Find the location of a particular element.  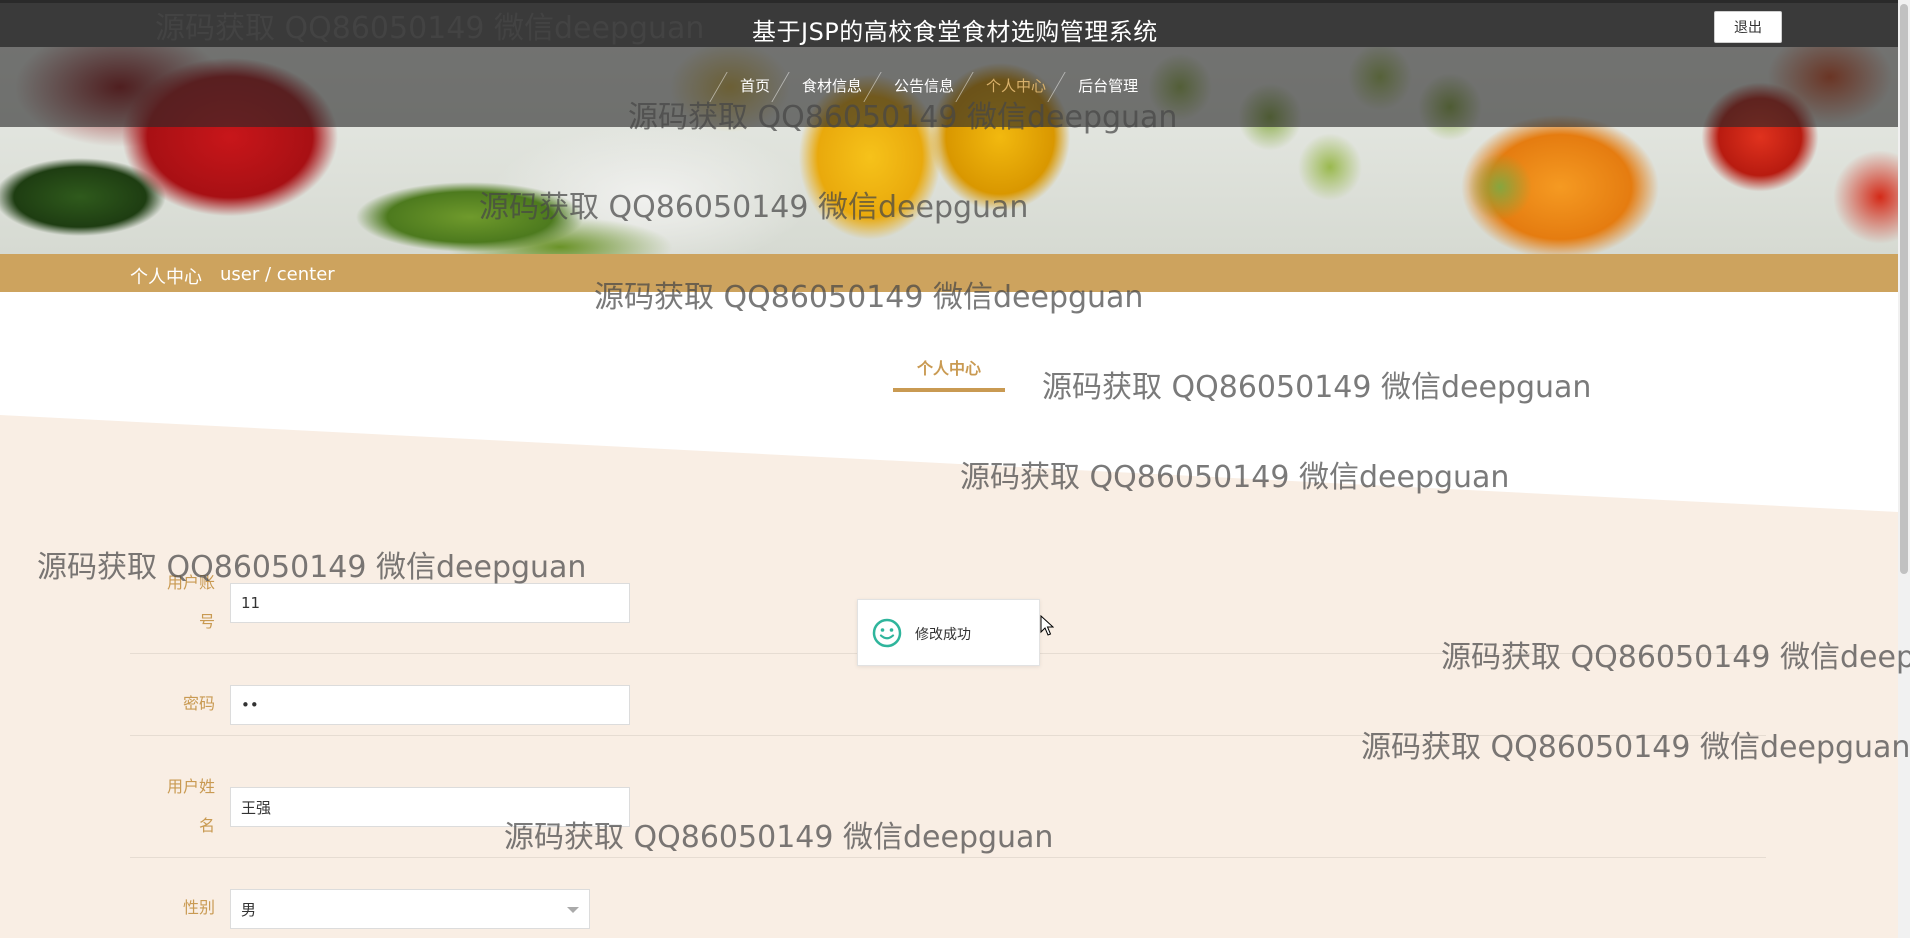

name-label: 用户姓 名 is located at coordinates (190, 806).